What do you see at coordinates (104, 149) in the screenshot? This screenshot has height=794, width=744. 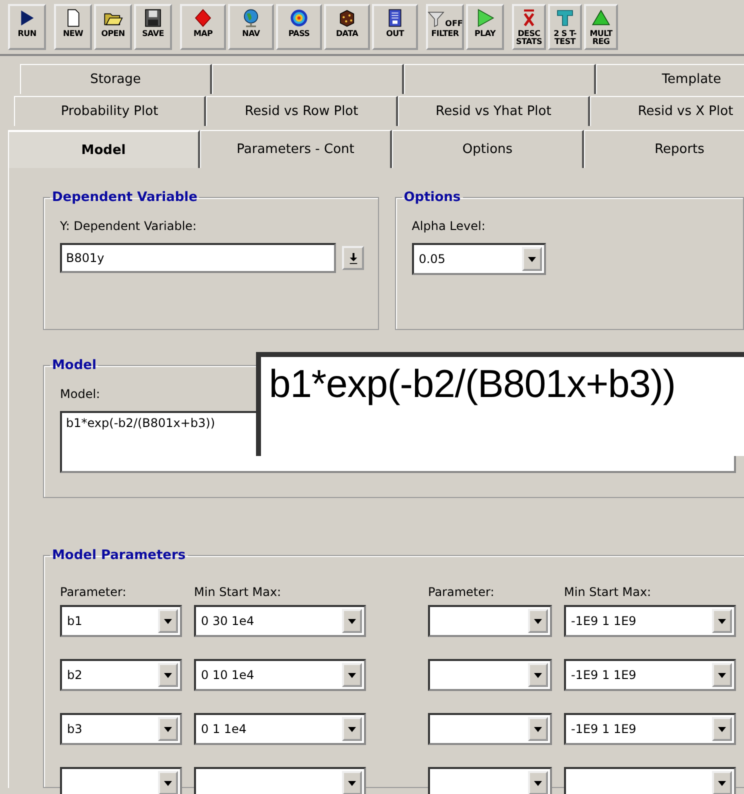 I see `tab: Model` at bounding box center [104, 149].